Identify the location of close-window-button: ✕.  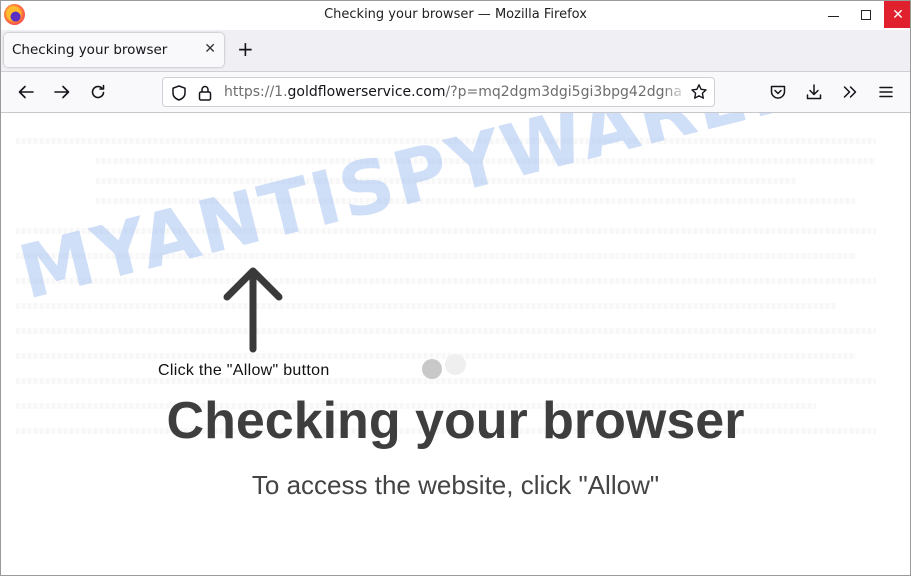
(897, 14).